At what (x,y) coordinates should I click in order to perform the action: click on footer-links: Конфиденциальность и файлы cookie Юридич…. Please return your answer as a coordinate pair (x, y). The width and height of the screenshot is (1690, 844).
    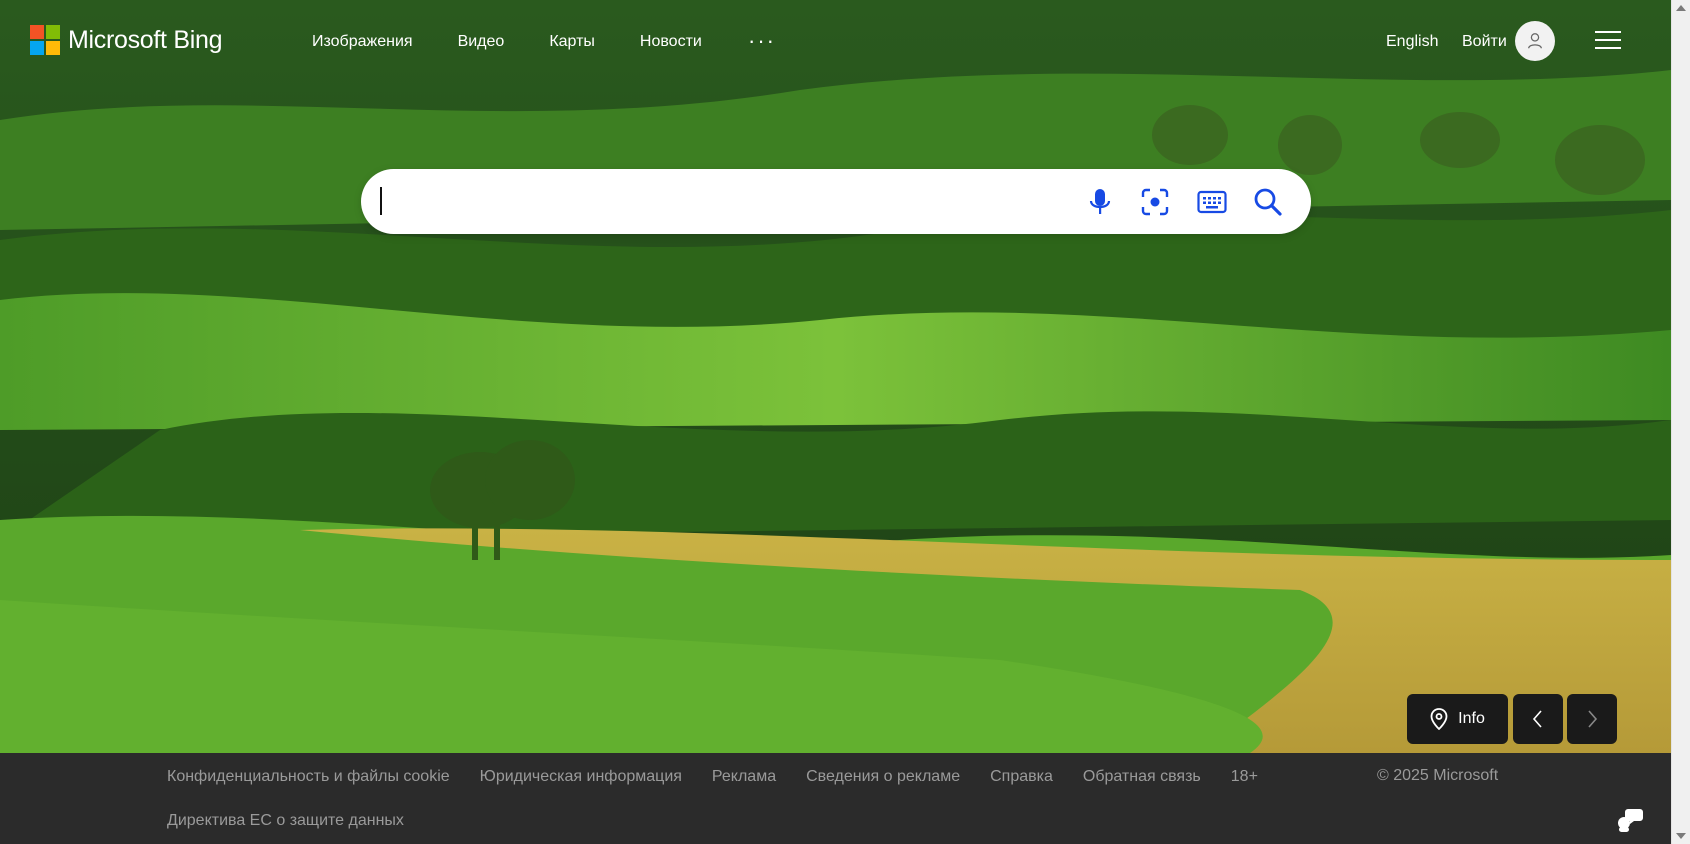
    Looking at the image, I should click on (712, 777).